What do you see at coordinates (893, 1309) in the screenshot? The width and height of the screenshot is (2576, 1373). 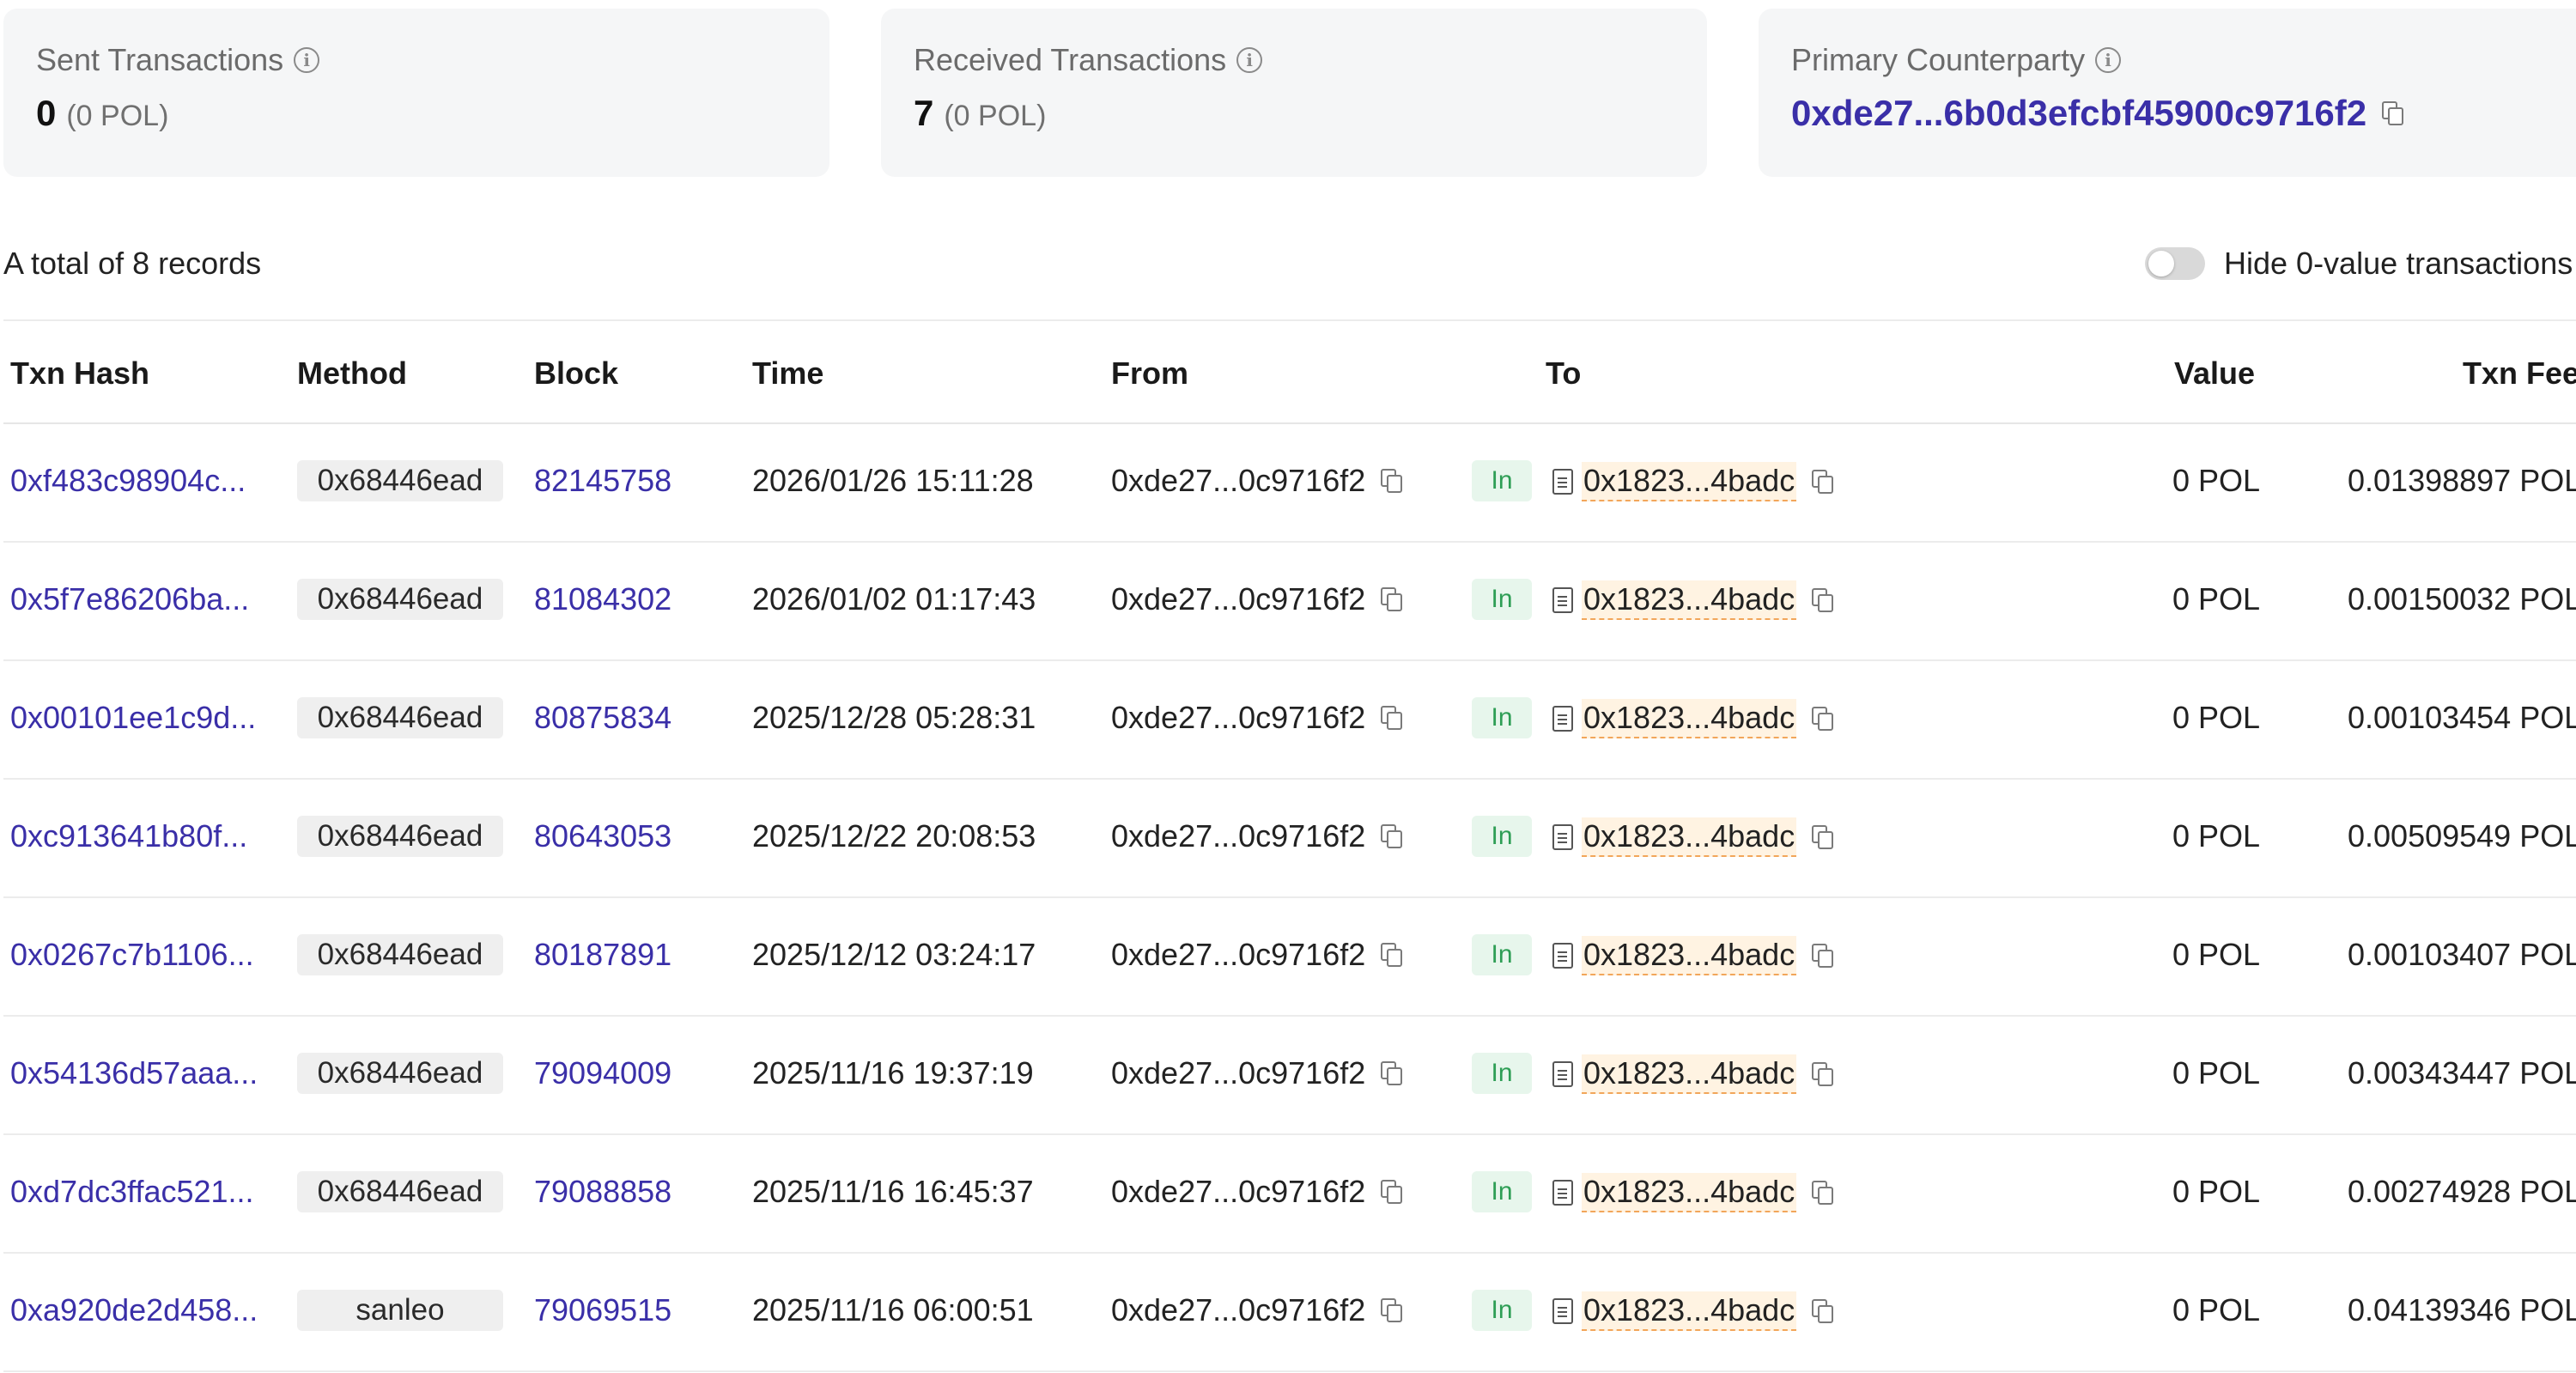 I see `txn-time: 2025/11/16 06:00:51` at bounding box center [893, 1309].